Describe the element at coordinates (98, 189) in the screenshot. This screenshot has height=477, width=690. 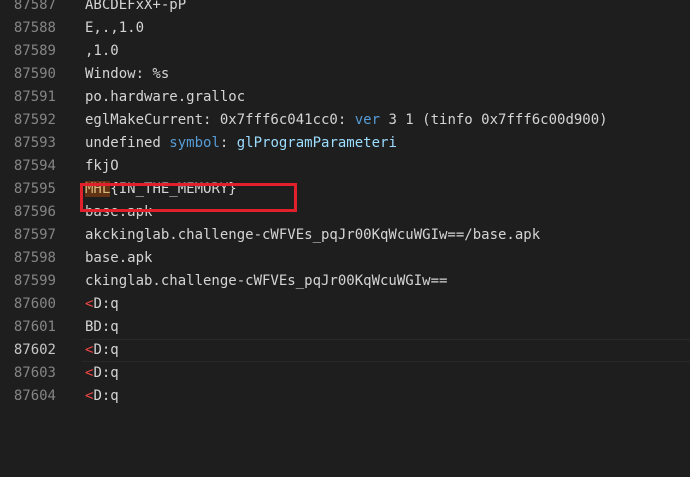
I see `search-highlight: MHL` at that location.